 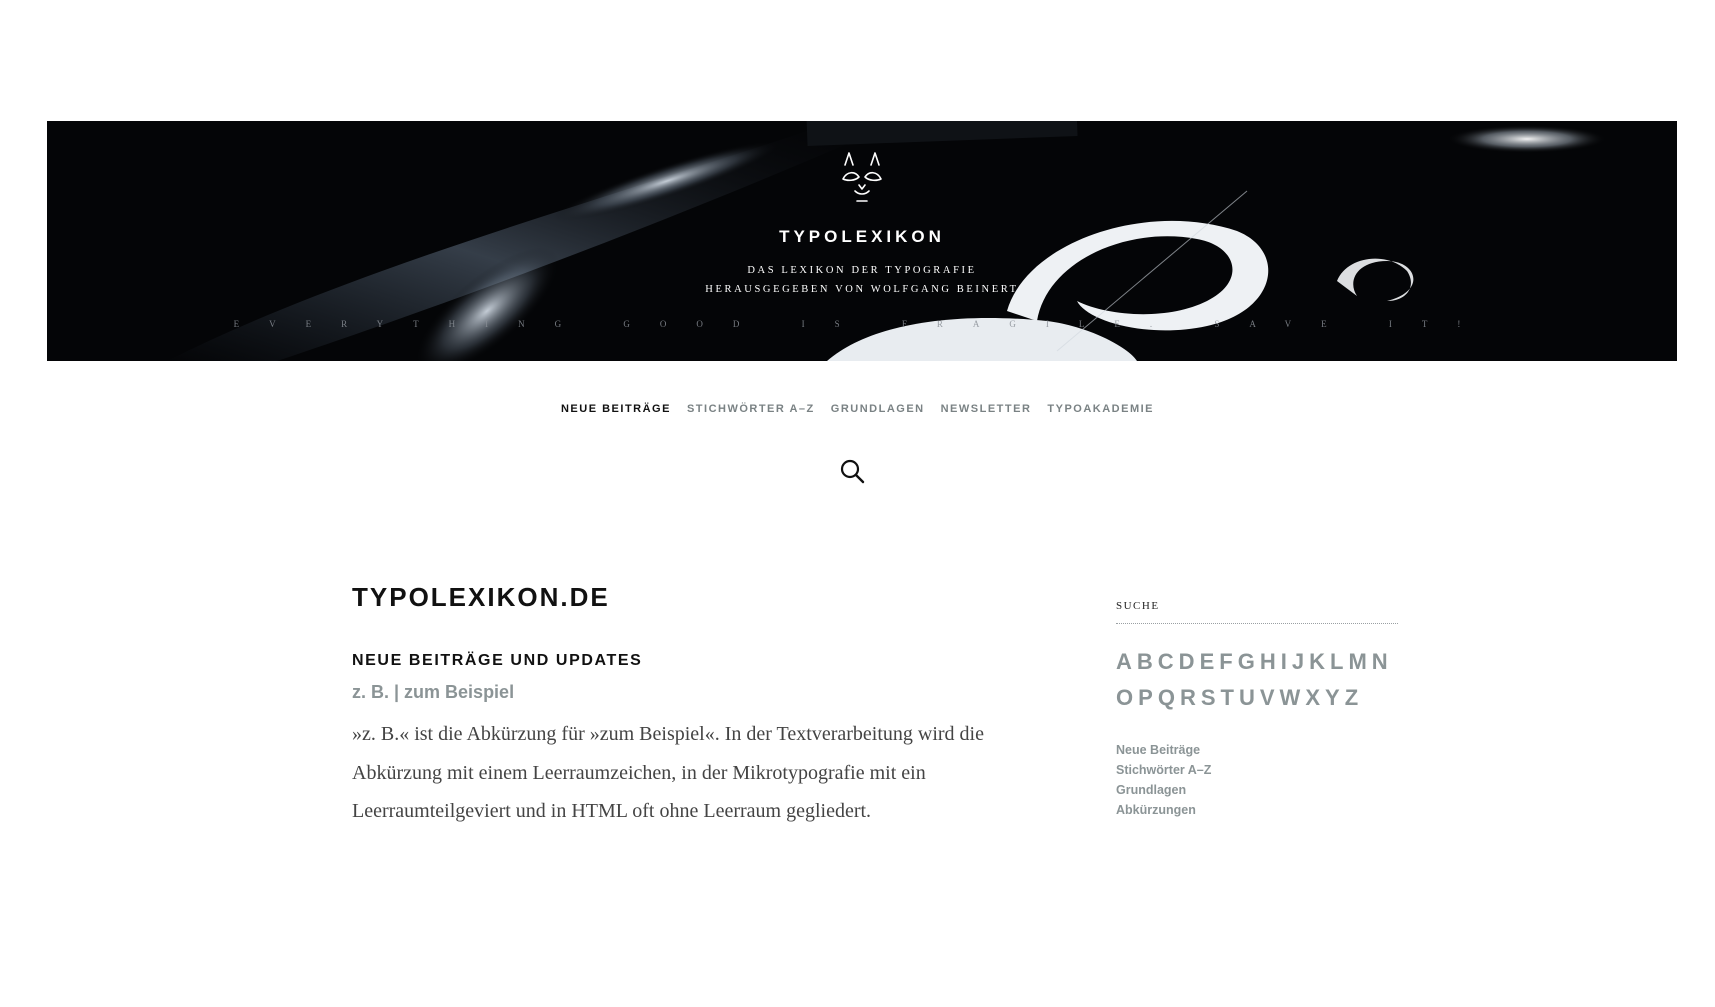 What do you see at coordinates (1145, 698) in the screenshot?
I see `alphabet-letter-p: P` at bounding box center [1145, 698].